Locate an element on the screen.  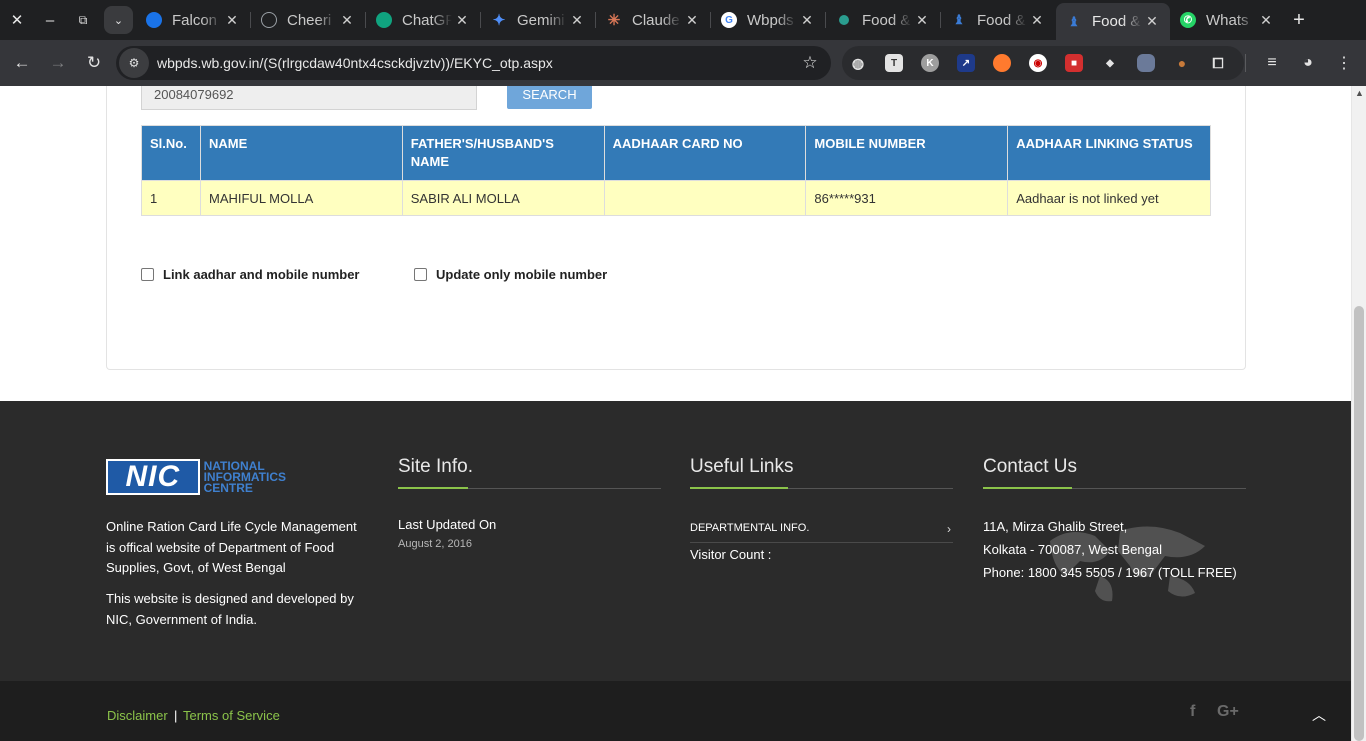
tab-food-active: ♝ Food & ✕ is located at coordinates (1113, 21).